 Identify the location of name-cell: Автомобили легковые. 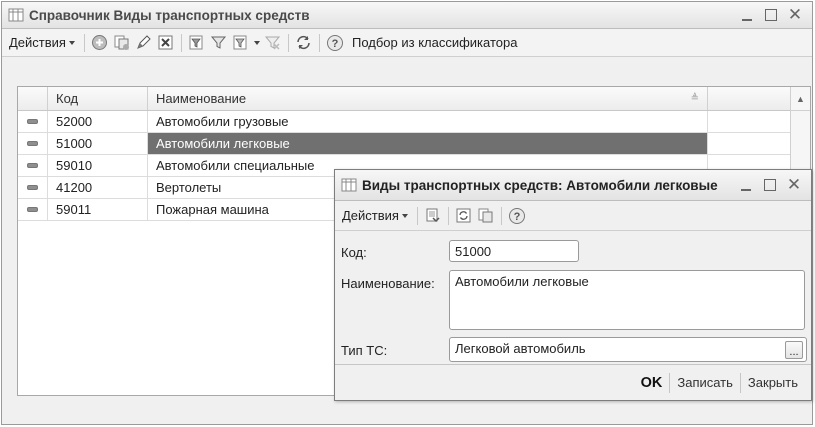
(428, 143).